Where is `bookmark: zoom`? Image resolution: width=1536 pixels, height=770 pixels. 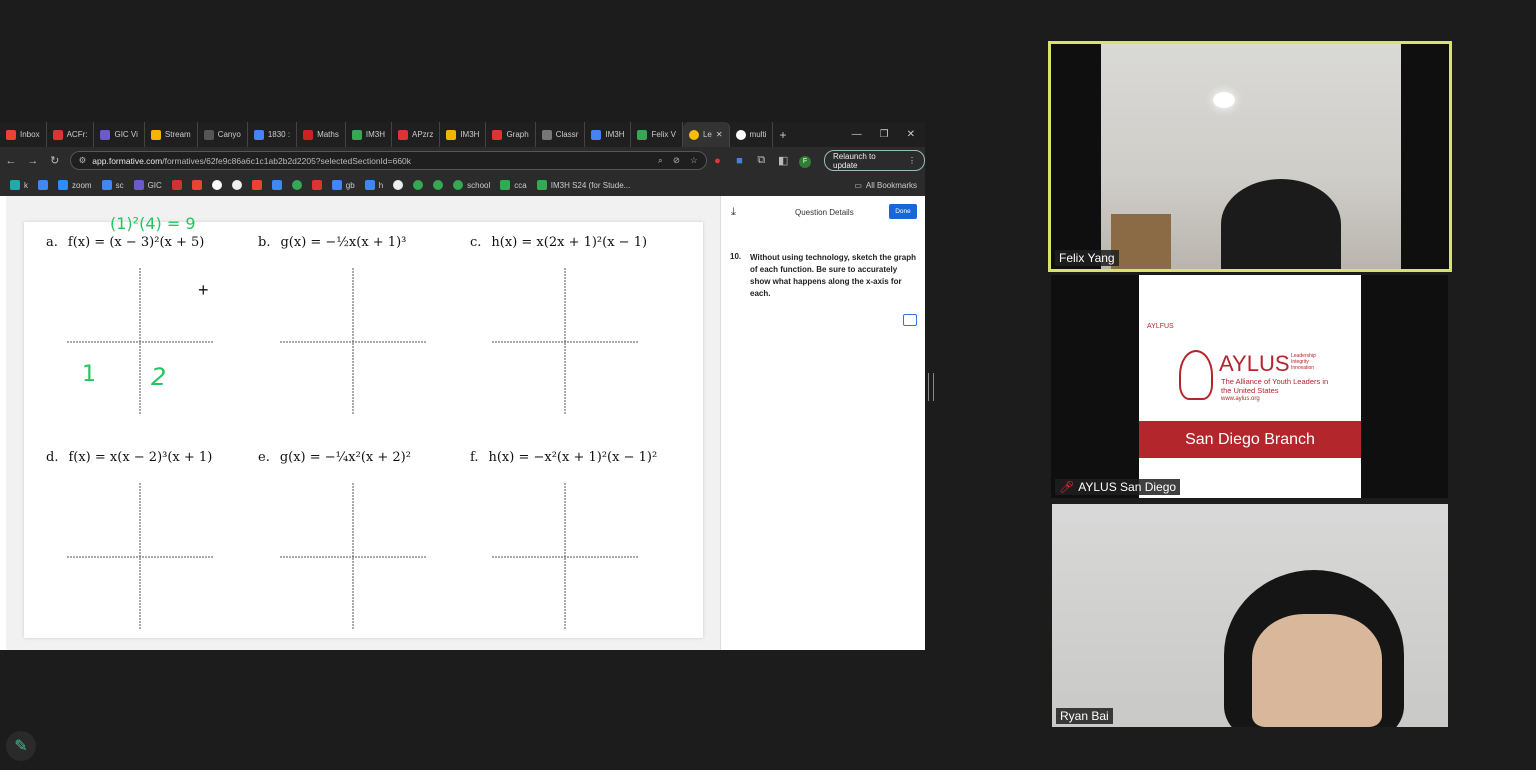 bookmark: zoom is located at coordinates (75, 185).